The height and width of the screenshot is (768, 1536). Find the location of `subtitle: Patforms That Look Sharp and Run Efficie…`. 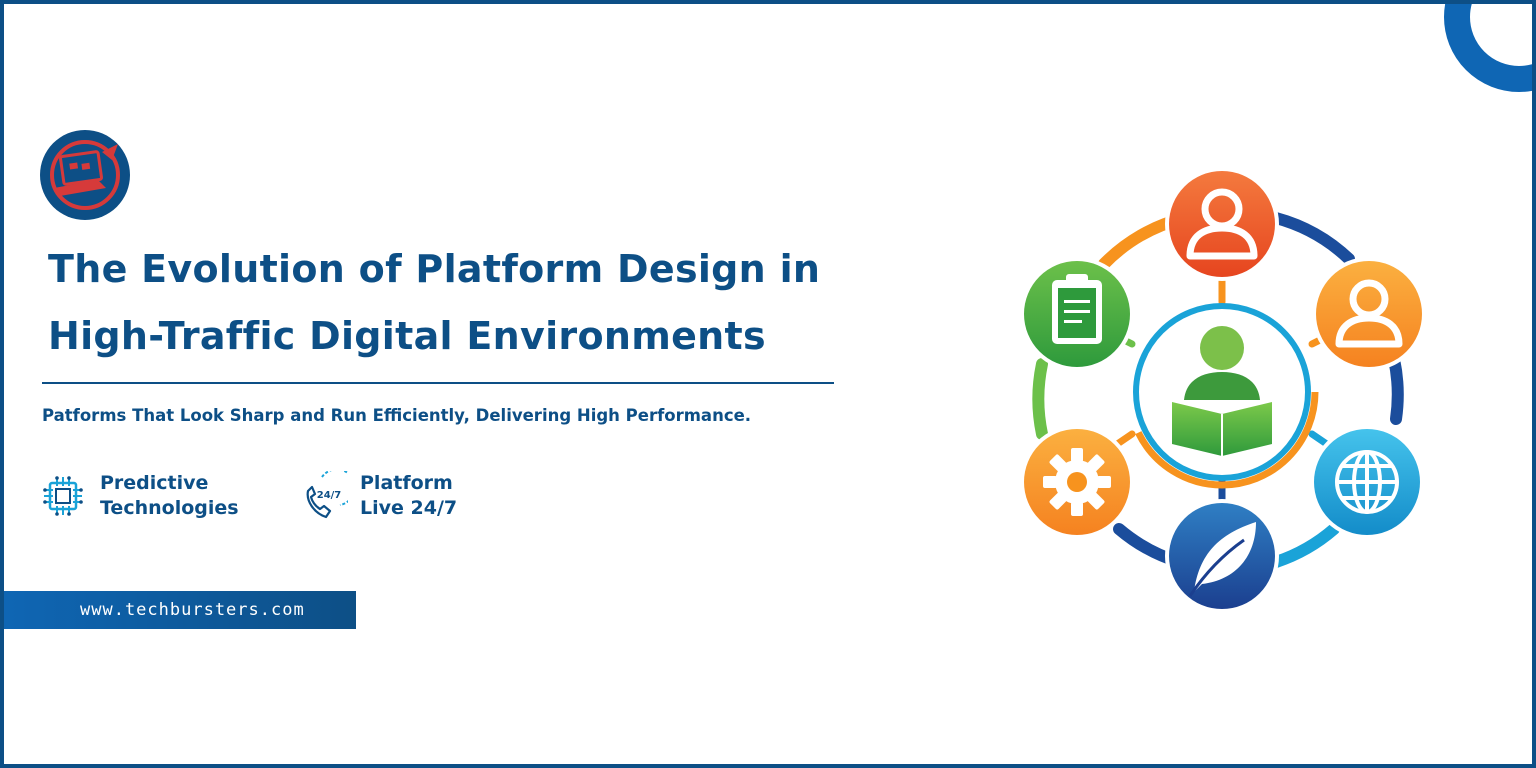

subtitle: Patforms That Look Sharp and Run Efficie… is located at coordinates (397, 415).